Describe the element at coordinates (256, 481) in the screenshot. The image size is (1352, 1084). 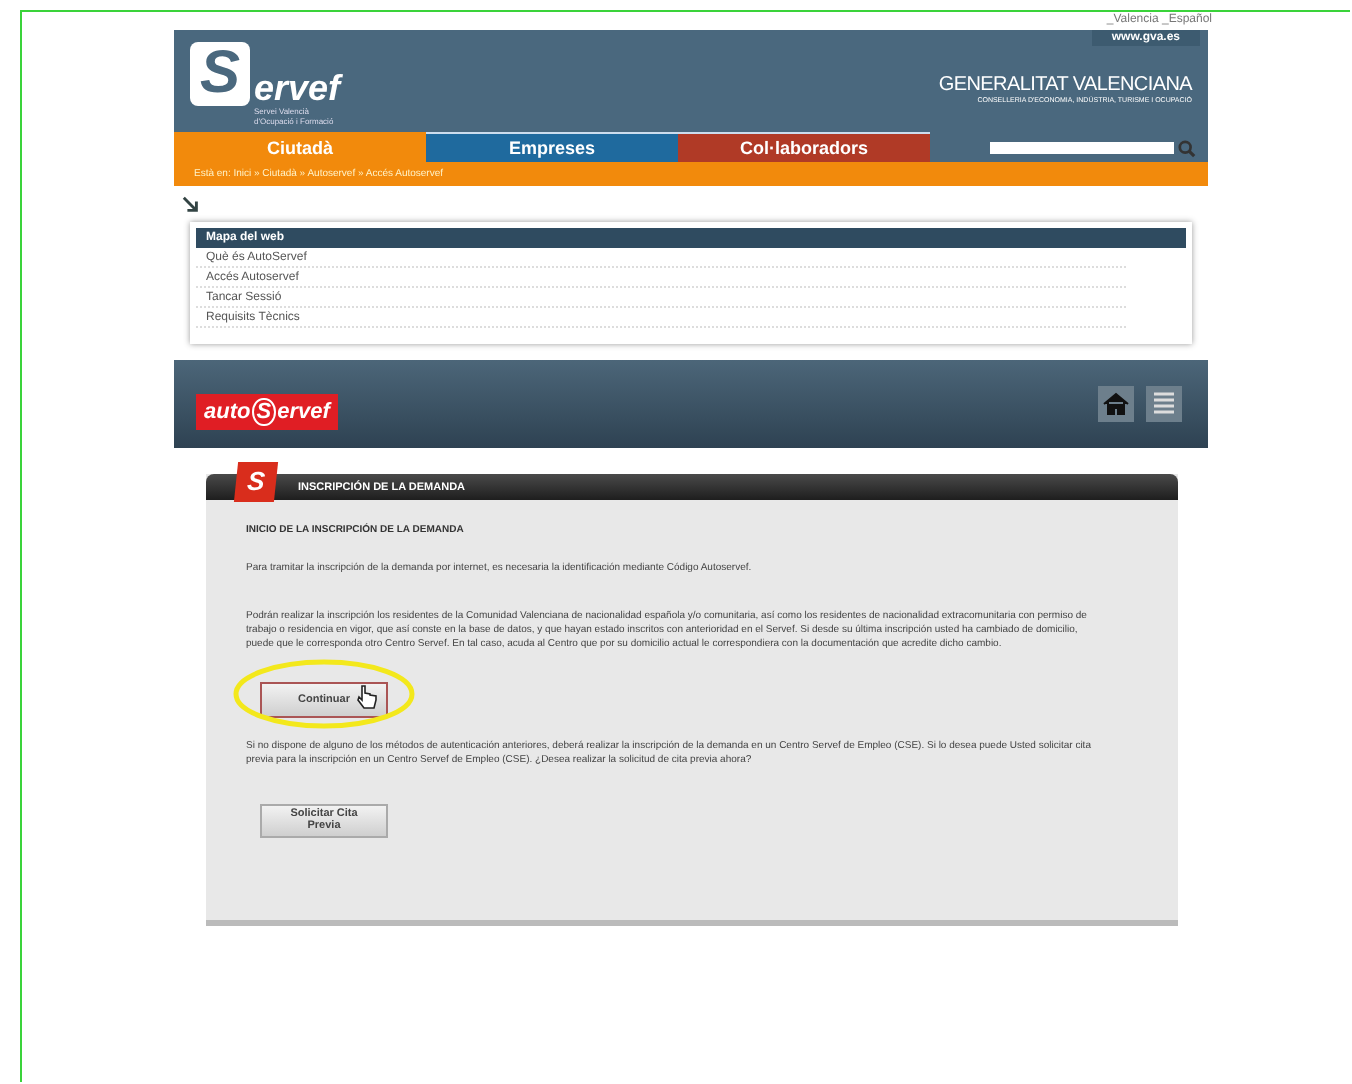
I see `servef-badge: S` at that location.